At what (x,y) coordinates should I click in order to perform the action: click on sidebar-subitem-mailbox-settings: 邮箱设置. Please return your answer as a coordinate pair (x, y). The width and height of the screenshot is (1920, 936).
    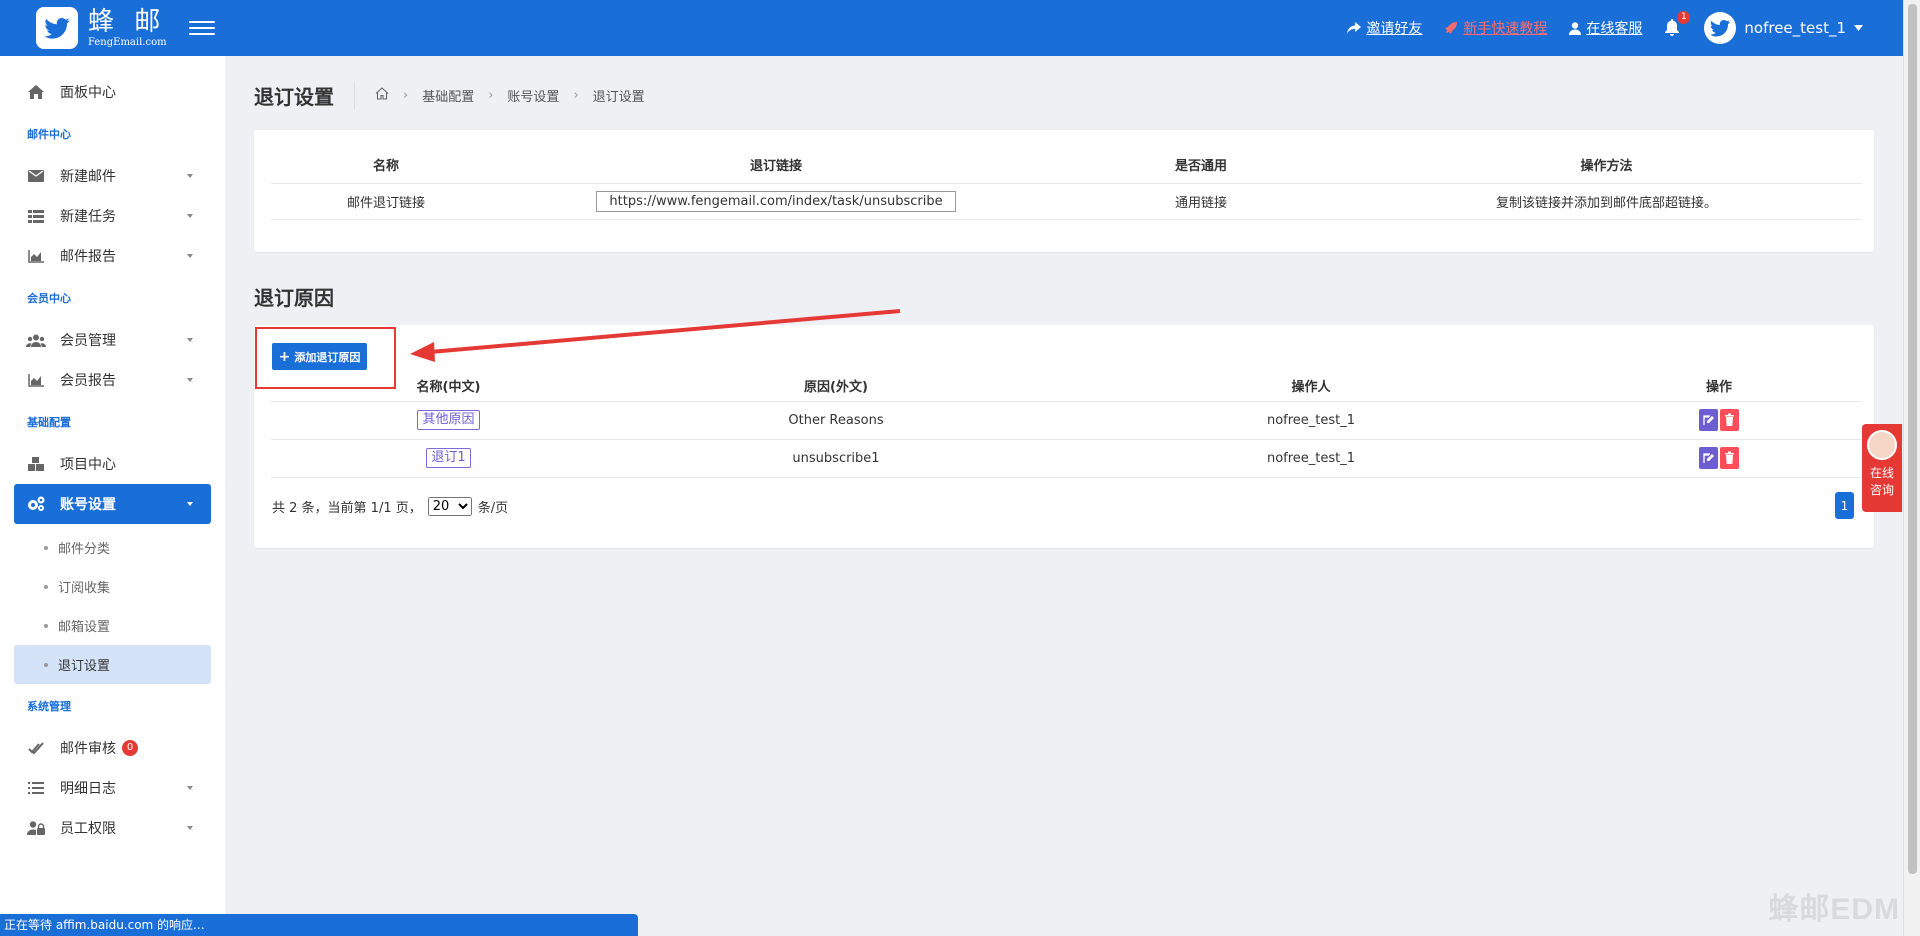
    Looking at the image, I should click on (112, 625).